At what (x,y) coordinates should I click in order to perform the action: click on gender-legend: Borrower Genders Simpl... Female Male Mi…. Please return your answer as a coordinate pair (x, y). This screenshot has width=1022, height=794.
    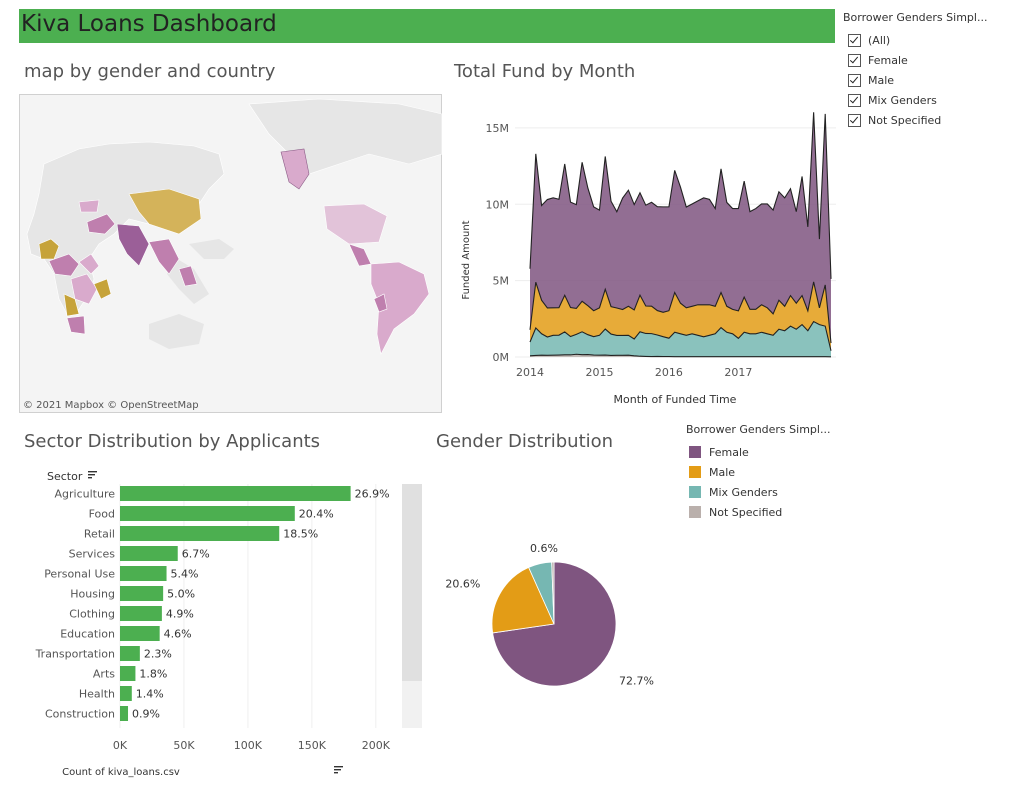
    Looking at the image, I should click on (758, 472).